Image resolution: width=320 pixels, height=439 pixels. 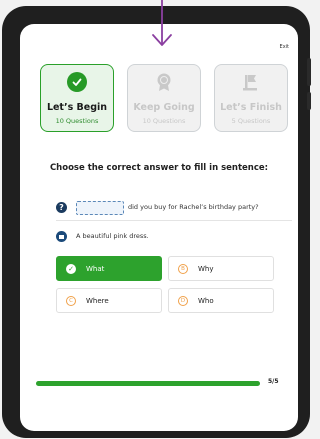 I want to click on step-card-keep-going: Keep Going 10 Questions, so click(x=164, y=98).